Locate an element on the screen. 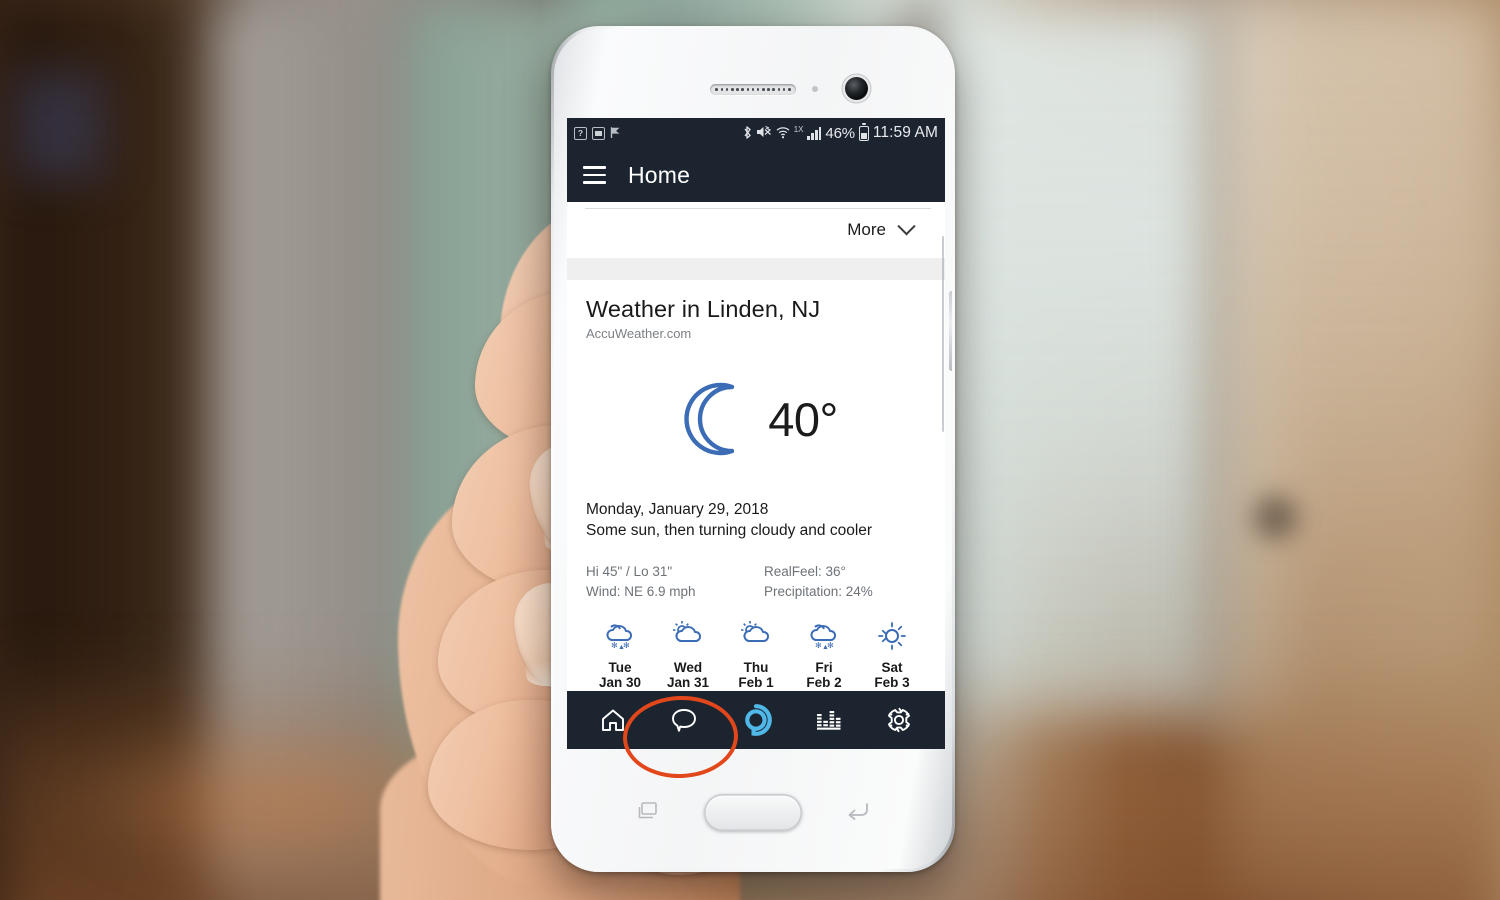  weather-title: Weather in Linden, NJ is located at coordinates (703, 309).